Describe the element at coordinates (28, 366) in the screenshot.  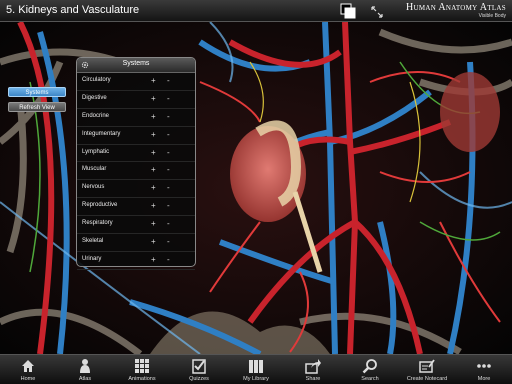
I see `home-icon` at that location.